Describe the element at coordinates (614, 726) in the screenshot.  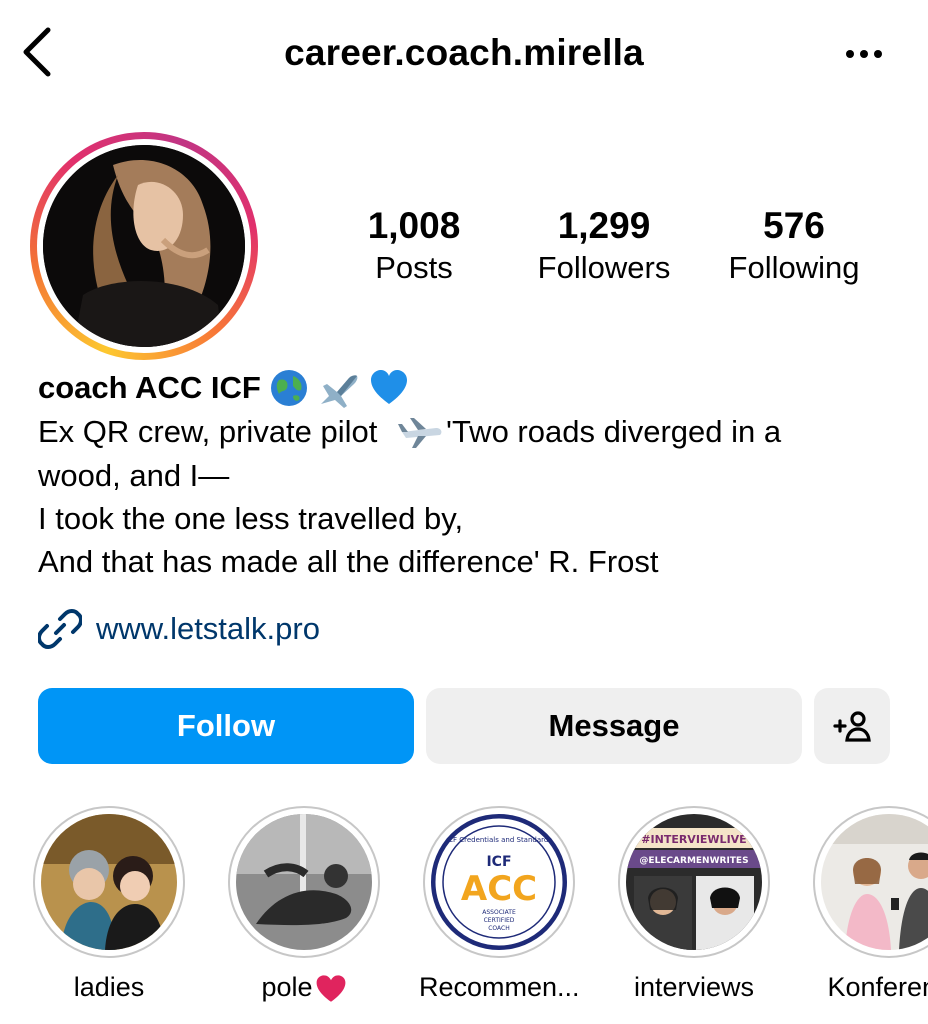
I see `message-button: Message` at that location.